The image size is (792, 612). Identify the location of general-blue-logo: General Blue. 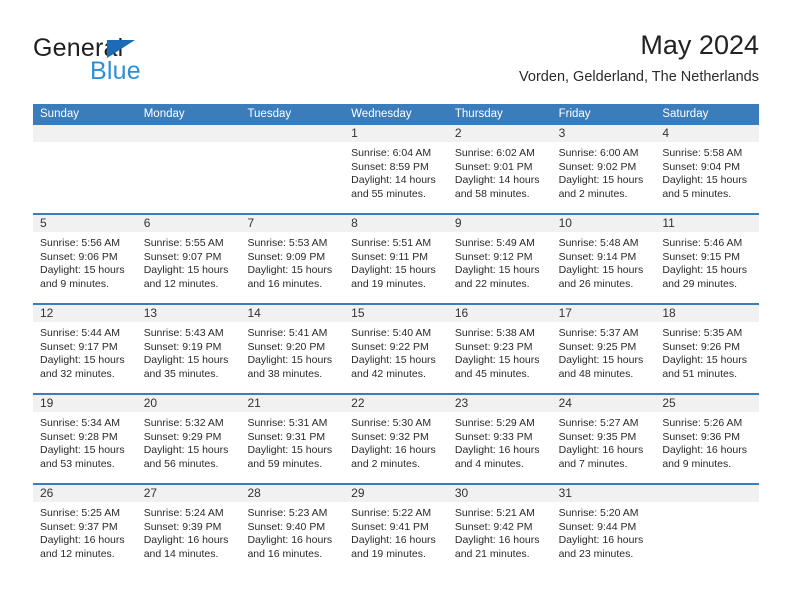
(153, 62).